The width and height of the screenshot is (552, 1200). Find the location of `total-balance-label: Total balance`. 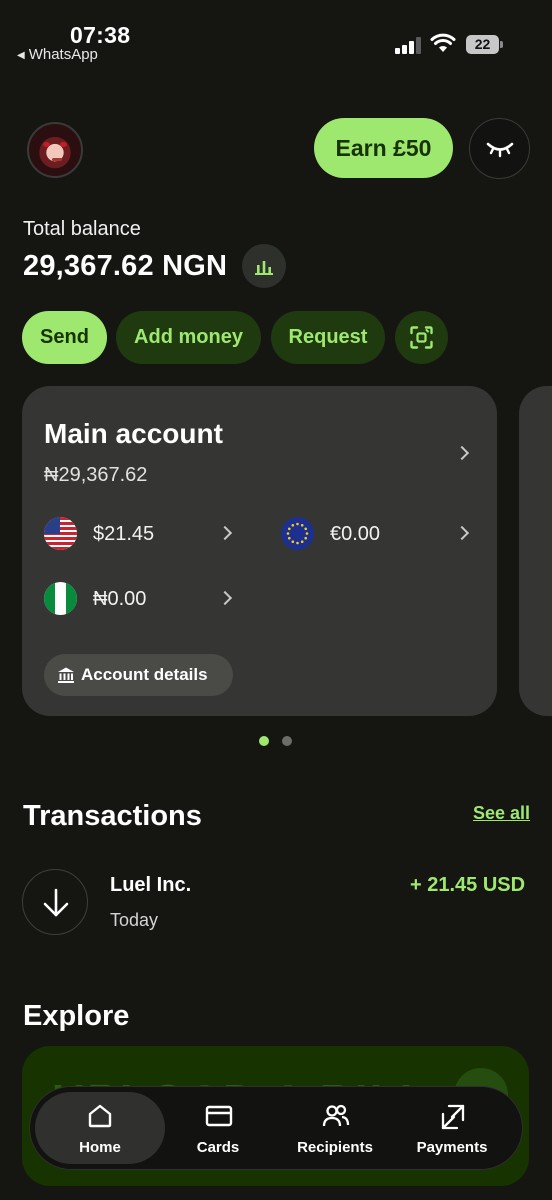

total-balance-label: Total balance is located at coordinates (82, 229).